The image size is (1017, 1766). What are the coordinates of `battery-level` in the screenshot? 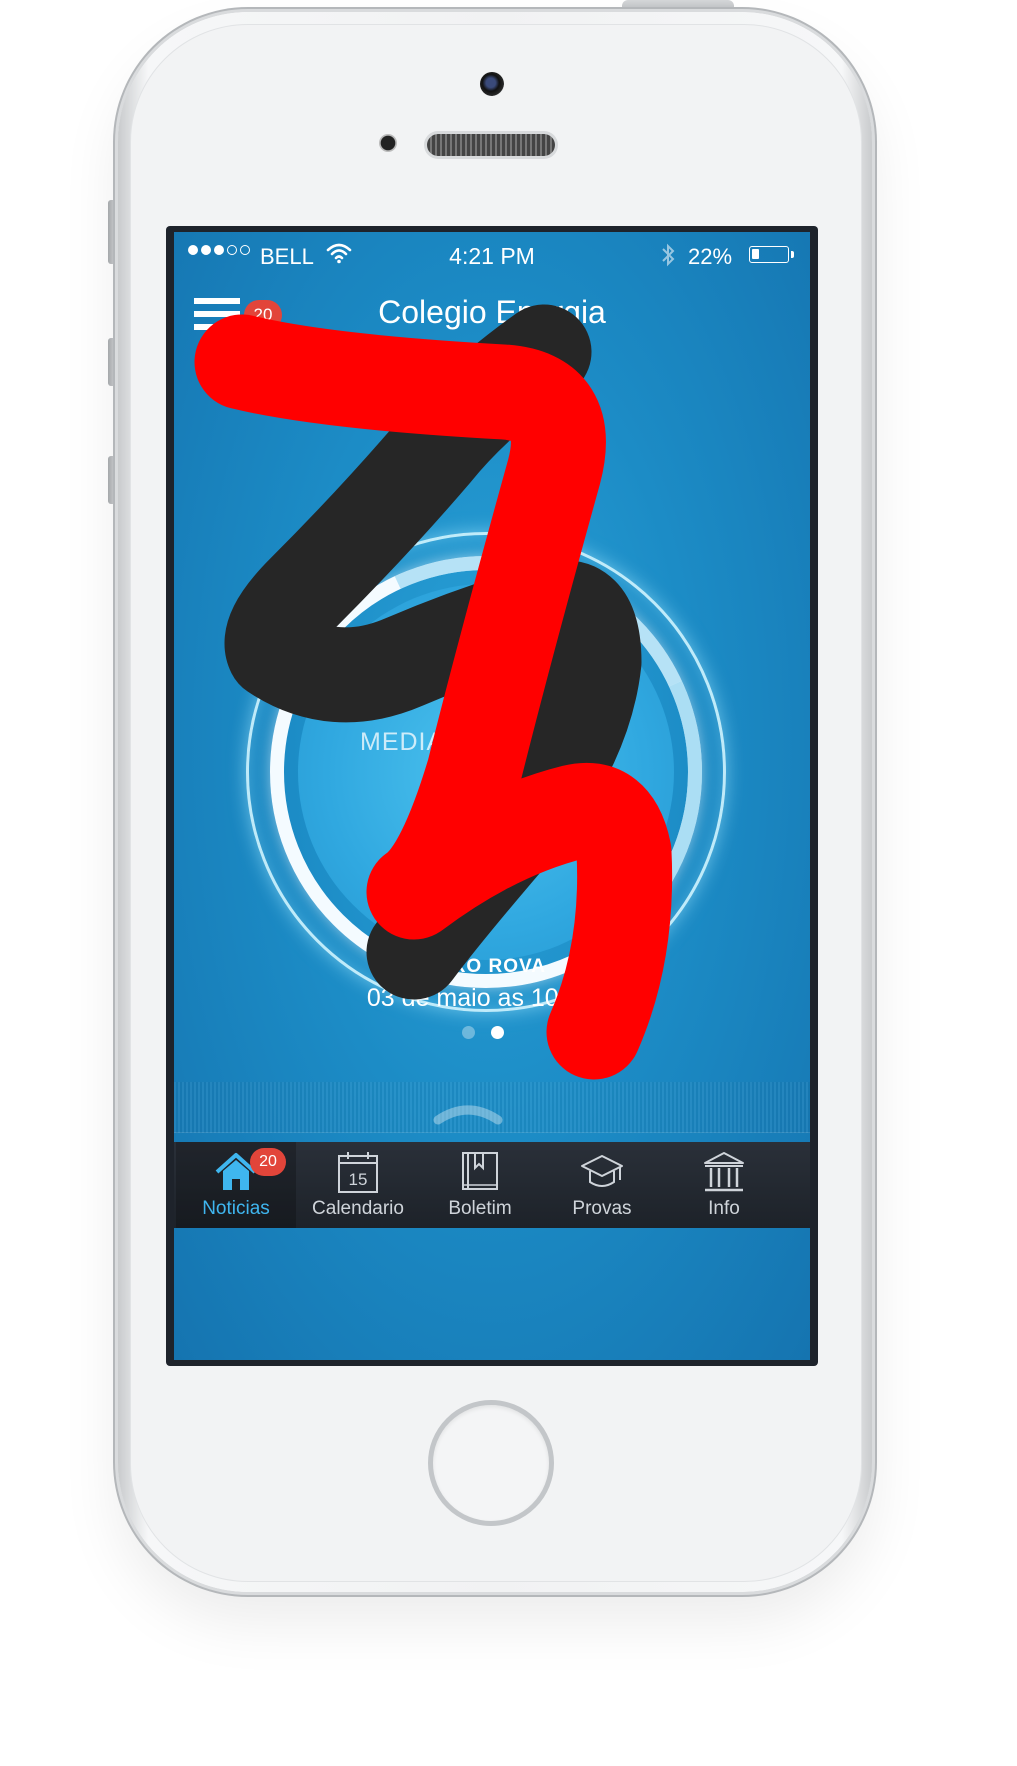 It's located at (755, 254).